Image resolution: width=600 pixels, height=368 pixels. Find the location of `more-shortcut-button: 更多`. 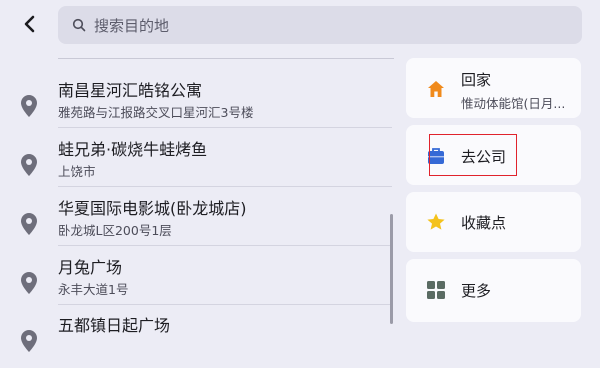

more-shortcut-button: 更多 is located at coordinates (493, 290).